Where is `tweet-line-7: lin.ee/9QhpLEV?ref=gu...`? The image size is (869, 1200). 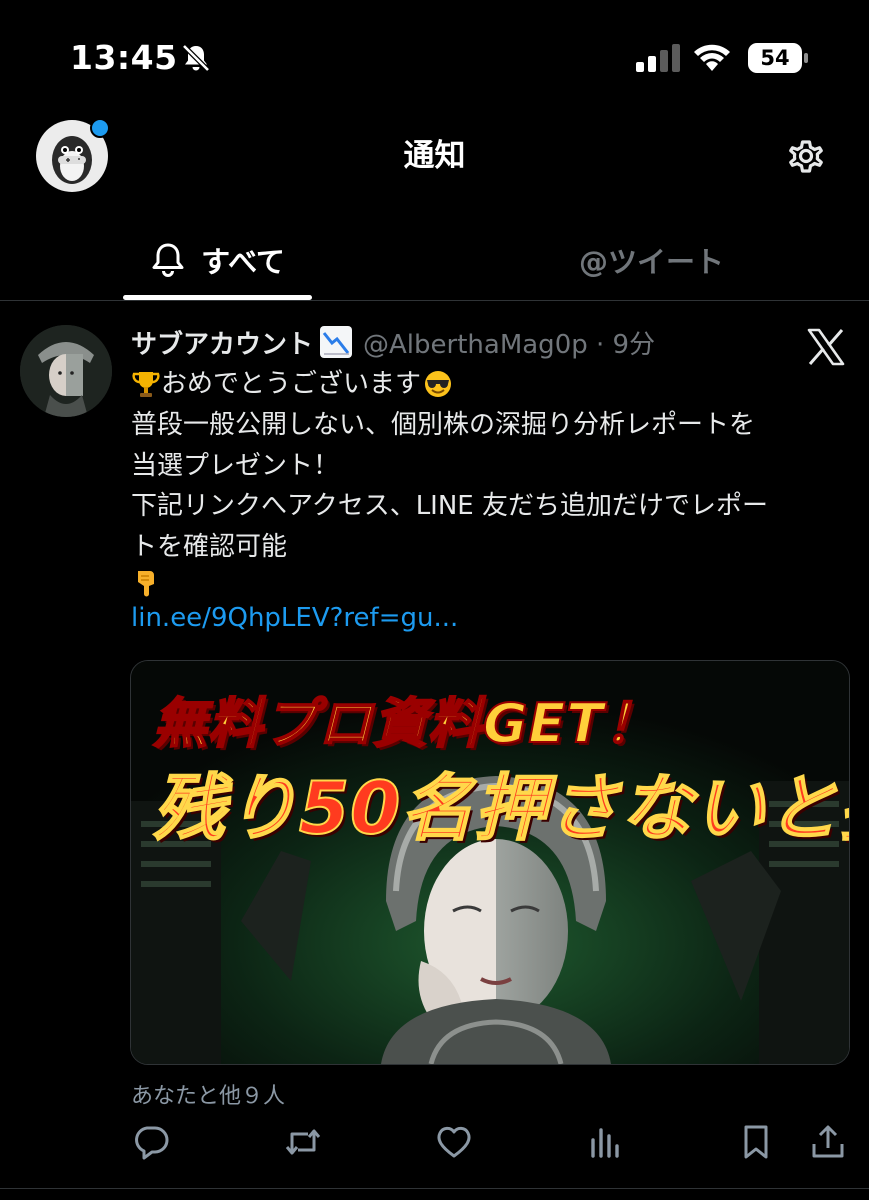 tweet-line-7: lin.ee/9QhpLEV?ref=gu... is located at coordinates (491, 618).